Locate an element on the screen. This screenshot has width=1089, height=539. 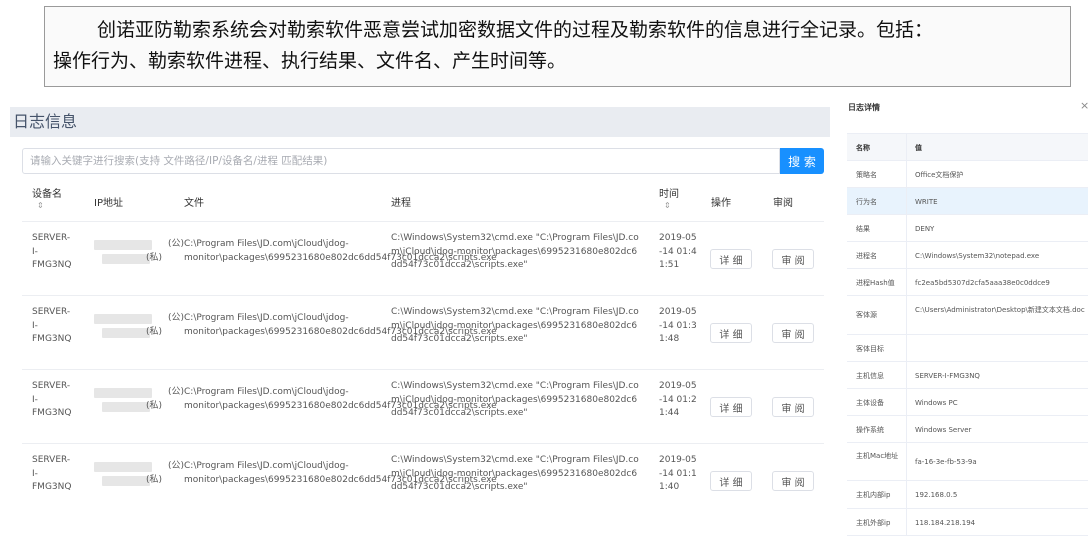
close-icon: × is located at coordinates (1084, 105).